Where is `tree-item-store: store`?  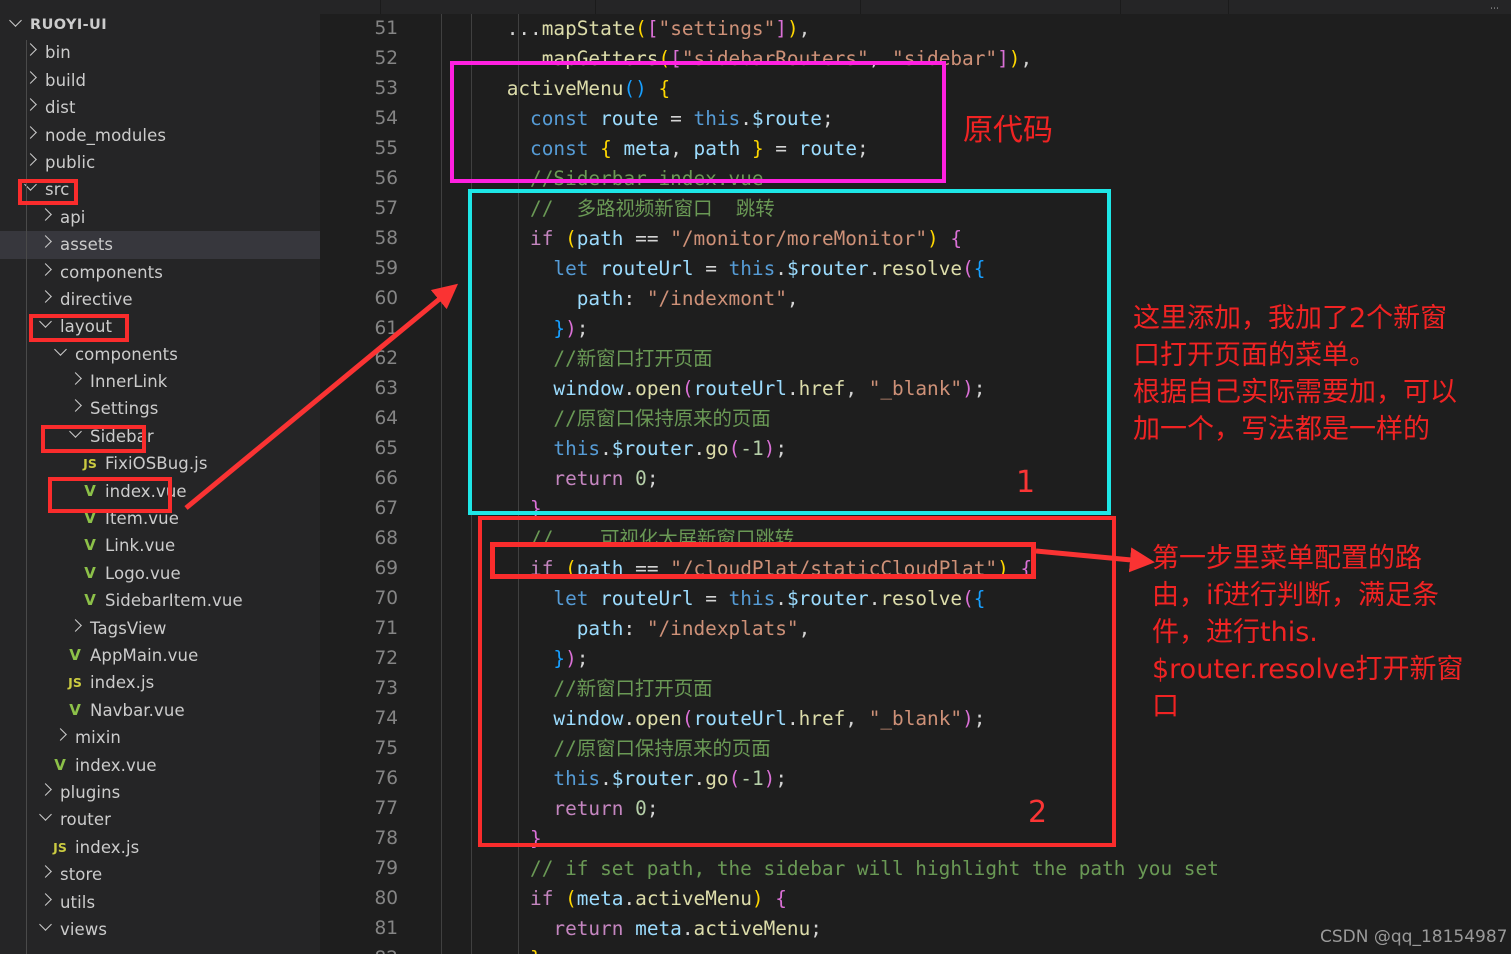
tree-item-store: store is located at coordinates (160, 874).